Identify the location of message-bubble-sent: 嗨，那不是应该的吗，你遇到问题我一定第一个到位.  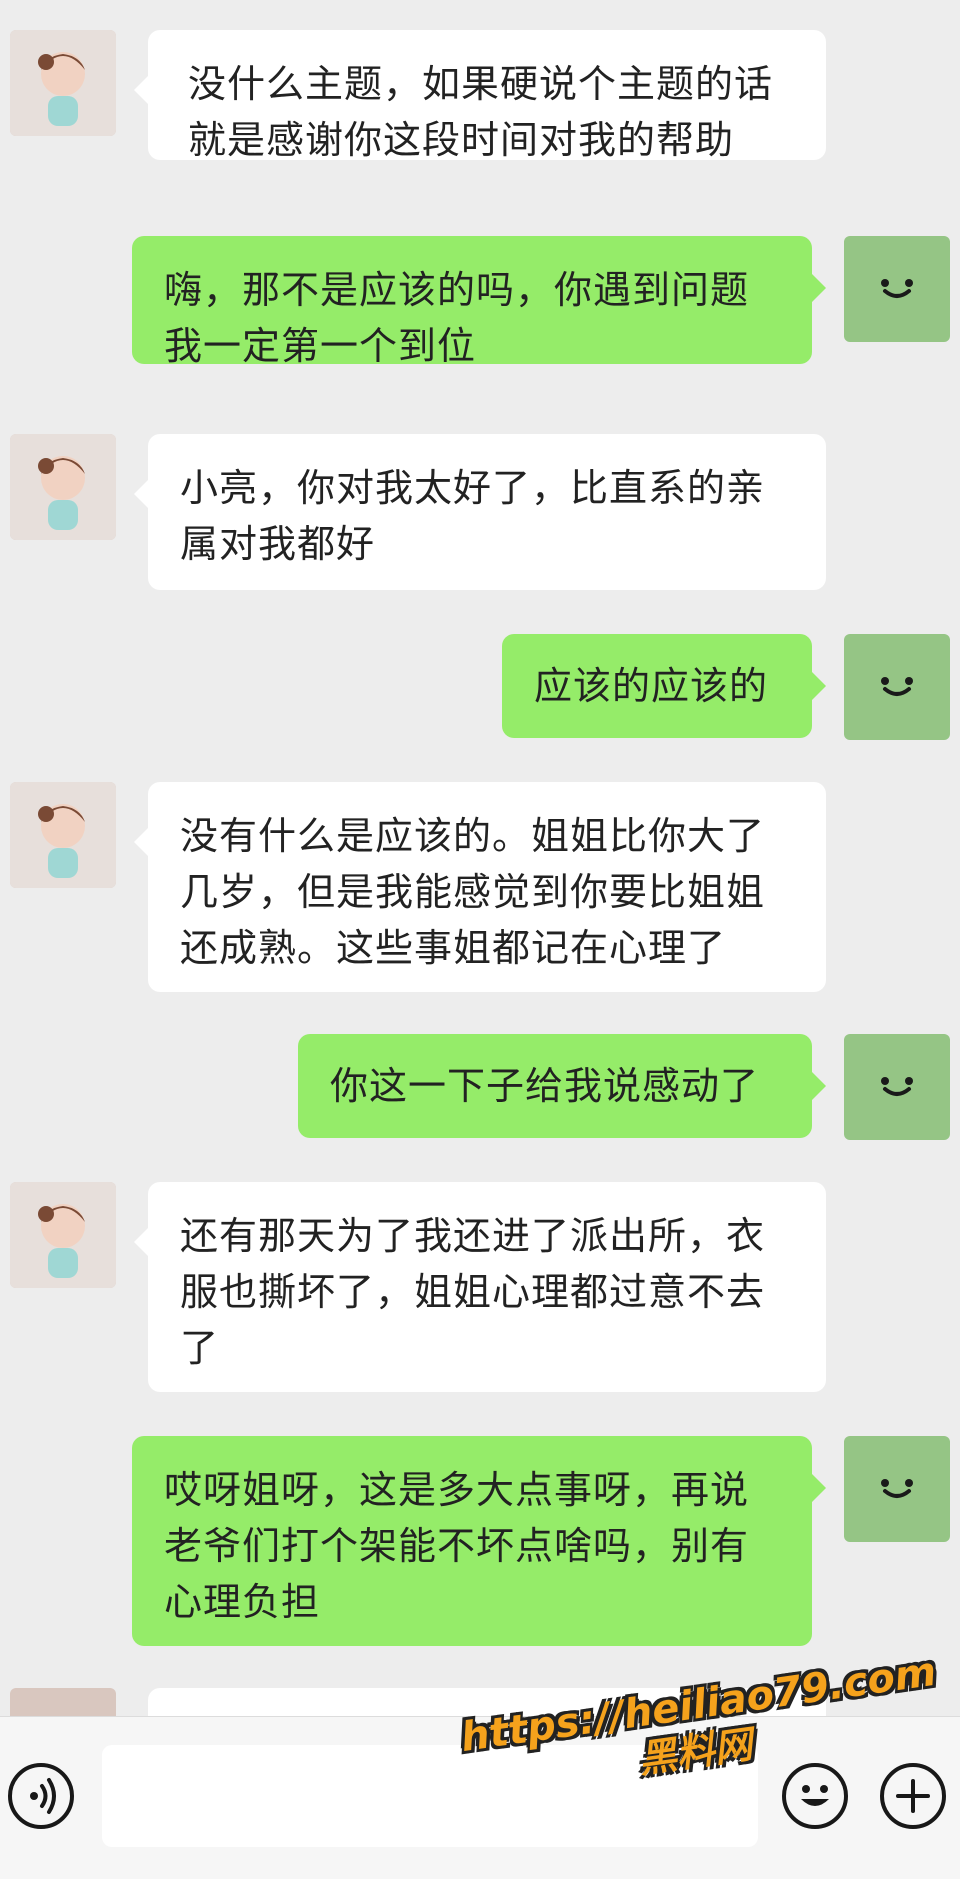
(479, 302).